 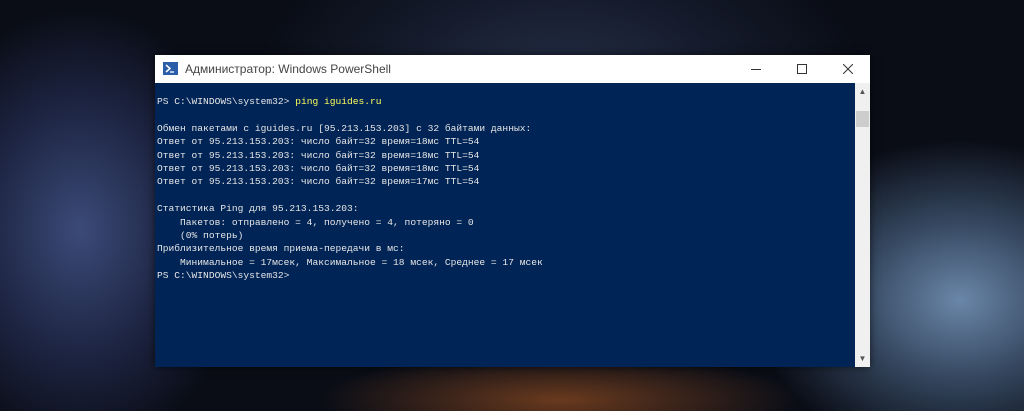 What do you see at coordinates (223, 276) in the screenshot?
I see `console-line: PS C:\WINDOWS\system32>` at bounding box center [223, 276].